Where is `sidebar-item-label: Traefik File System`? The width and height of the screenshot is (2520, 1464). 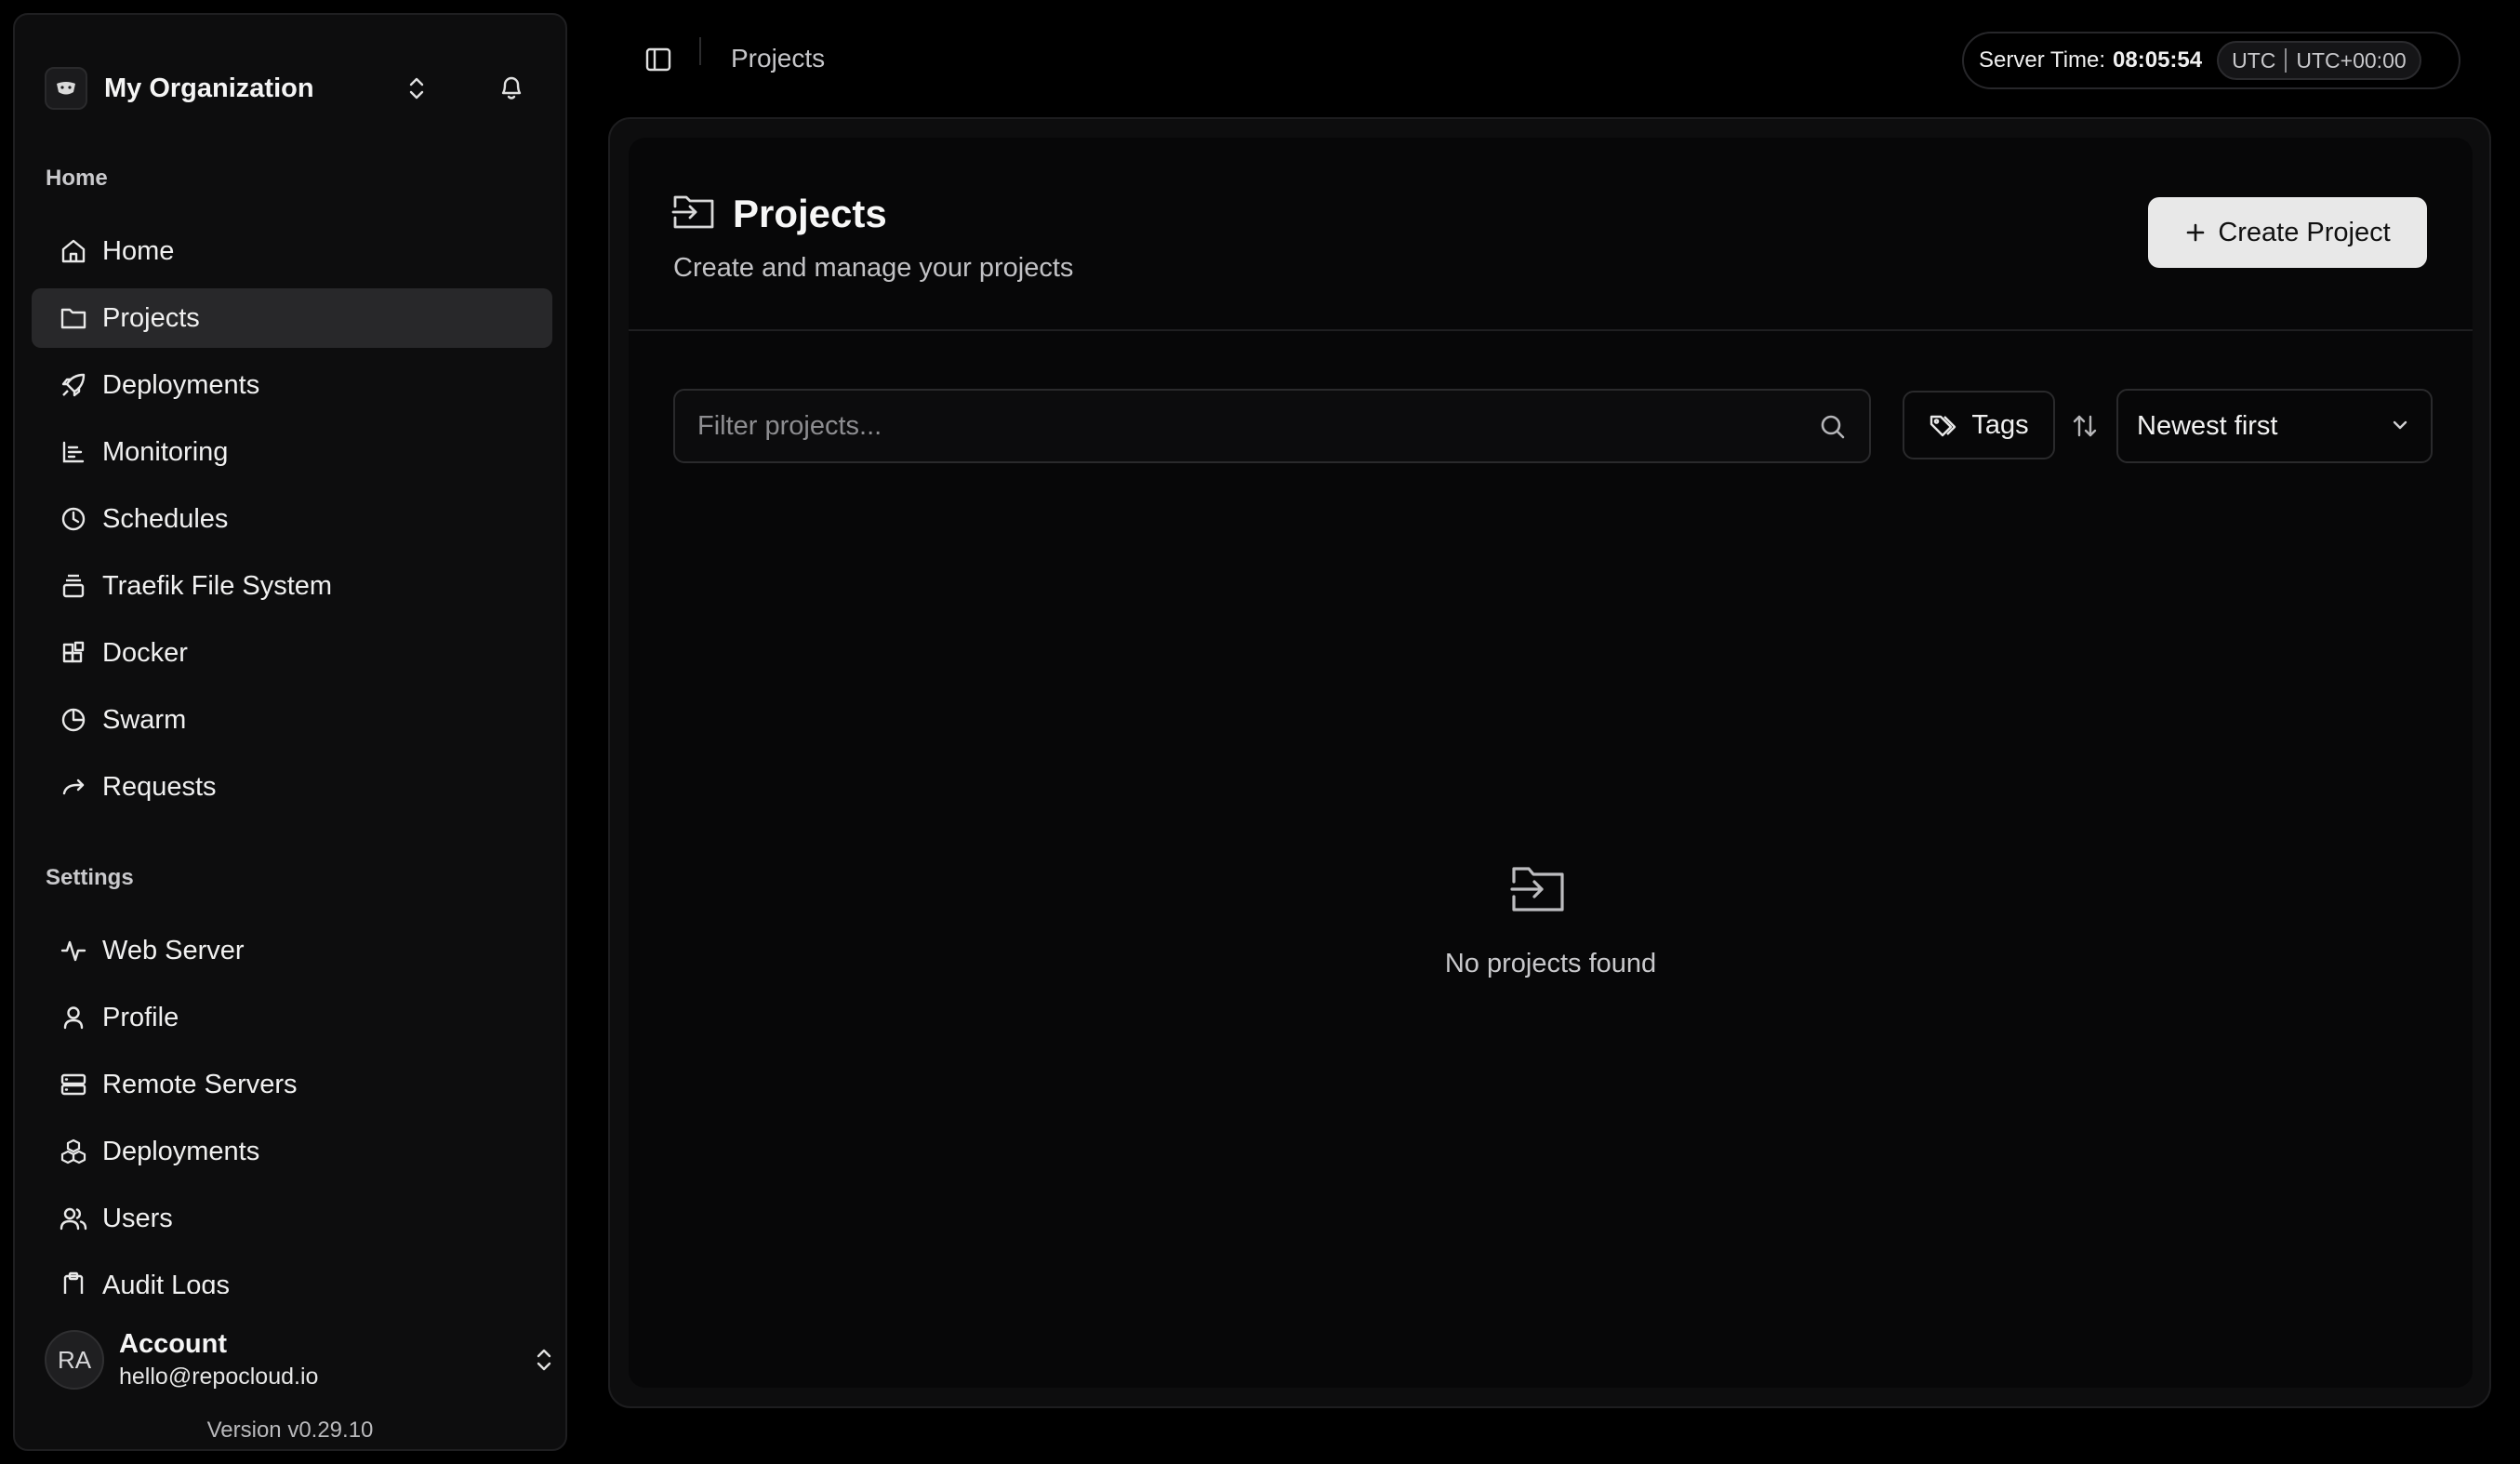 sidebar-item-label: Traefik File System is located at coordinates (217, 585).